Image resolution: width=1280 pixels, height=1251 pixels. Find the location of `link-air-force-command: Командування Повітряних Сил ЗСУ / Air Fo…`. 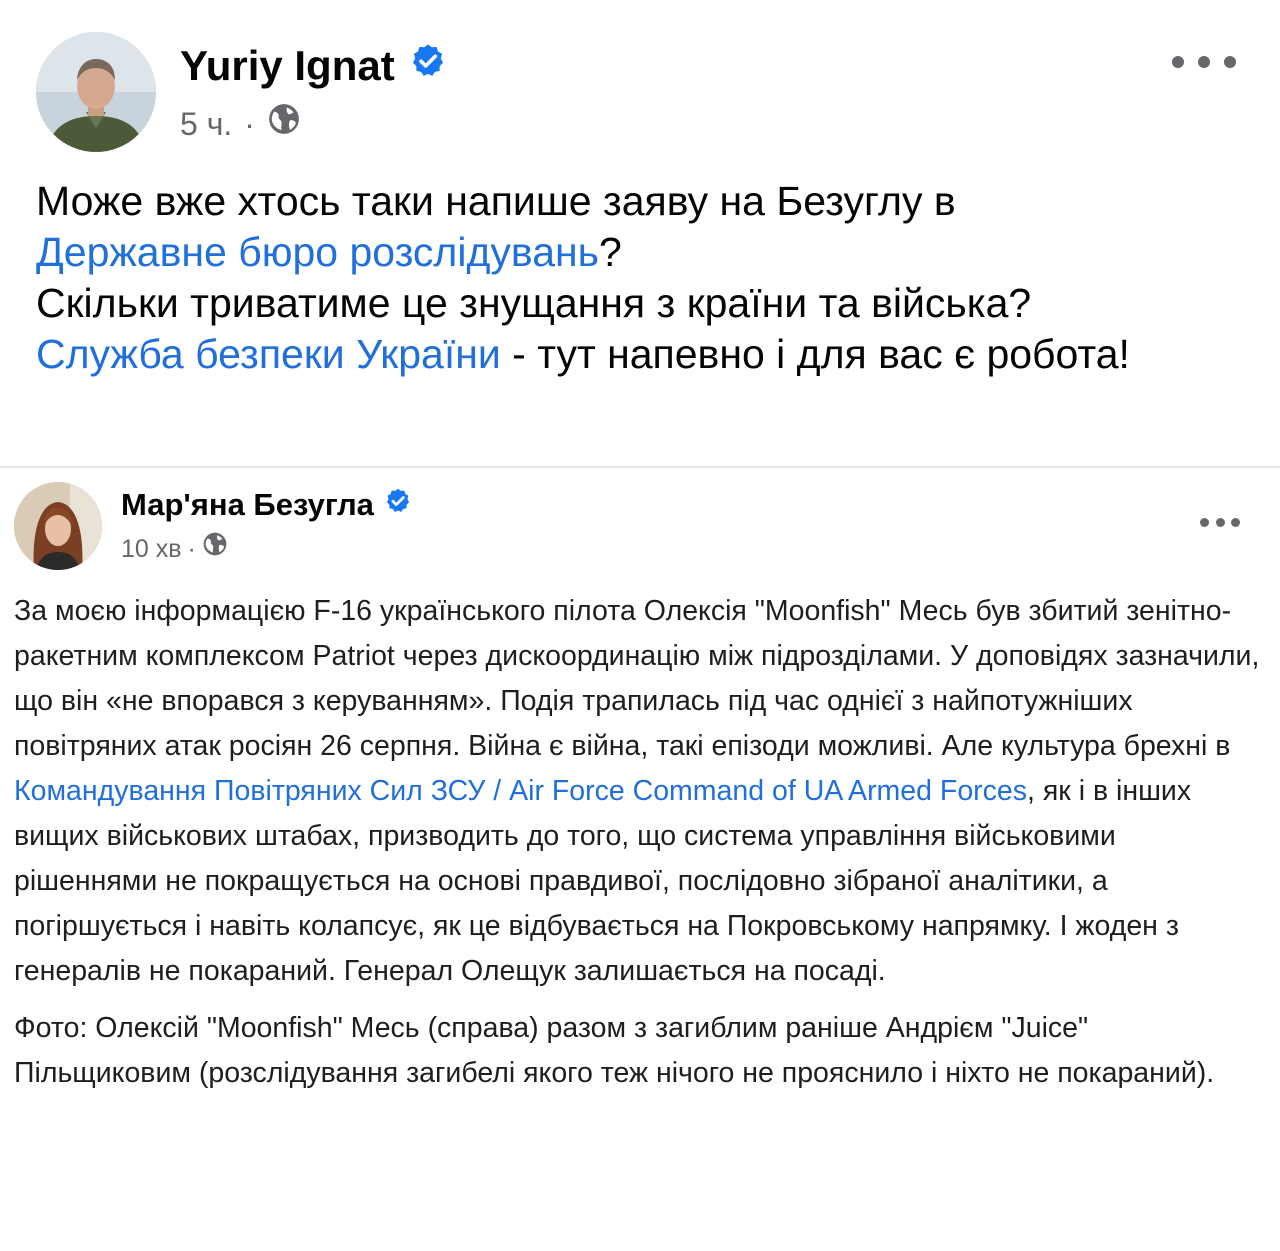

link-air-force-command: Командування Повітряних Сил ЗСУ / Air Fo… is located at coordinates (520, 791).